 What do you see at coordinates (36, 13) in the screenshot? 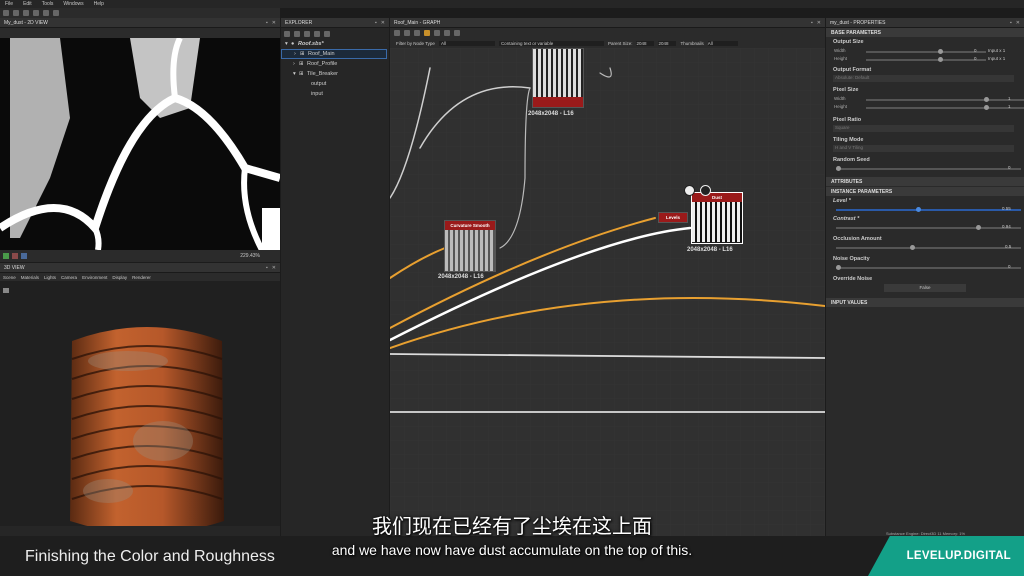
I see `save-all-icon` at bounding box center [36, 13].